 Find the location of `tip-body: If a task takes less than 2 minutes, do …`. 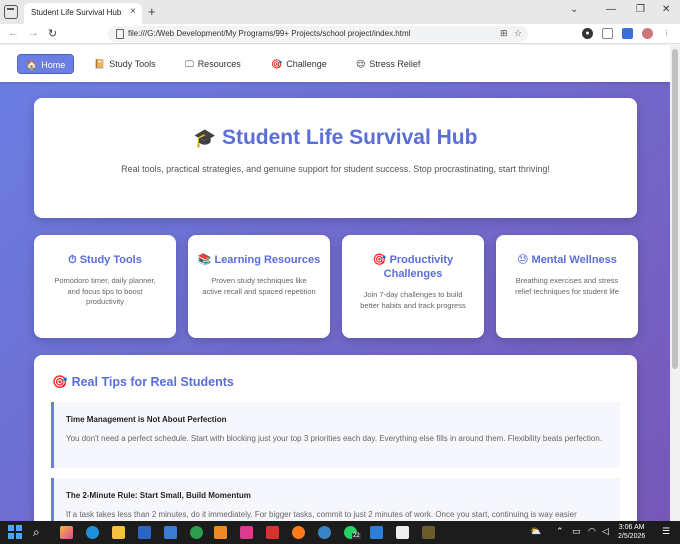

tip-body: If a task takes less than 2 minutes, do … is located at coordinates (321, 514).